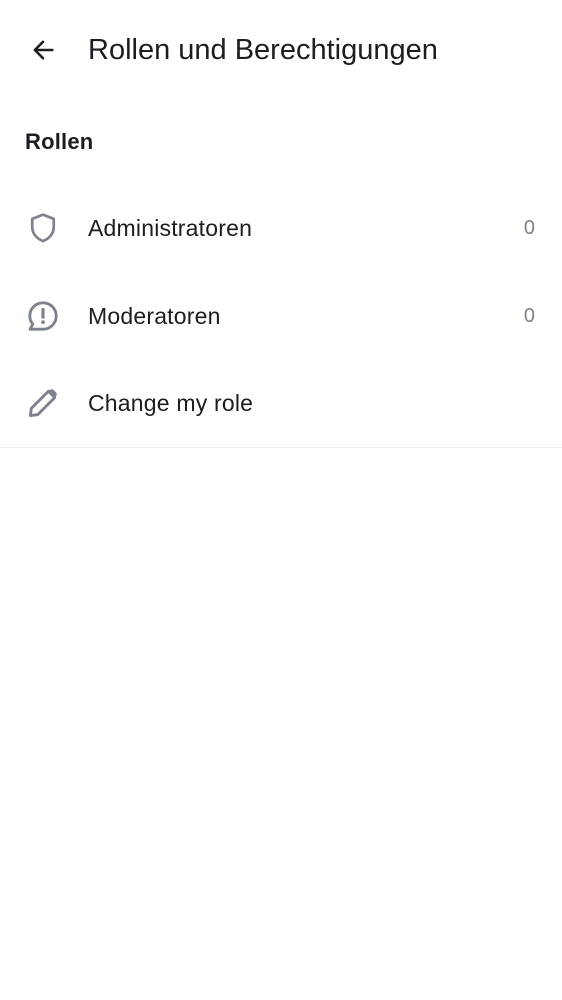 The height and width of the screenshot is (1000, 562). I want to click on role-row-moderators: Moderatoren 0, so click(281, 316).